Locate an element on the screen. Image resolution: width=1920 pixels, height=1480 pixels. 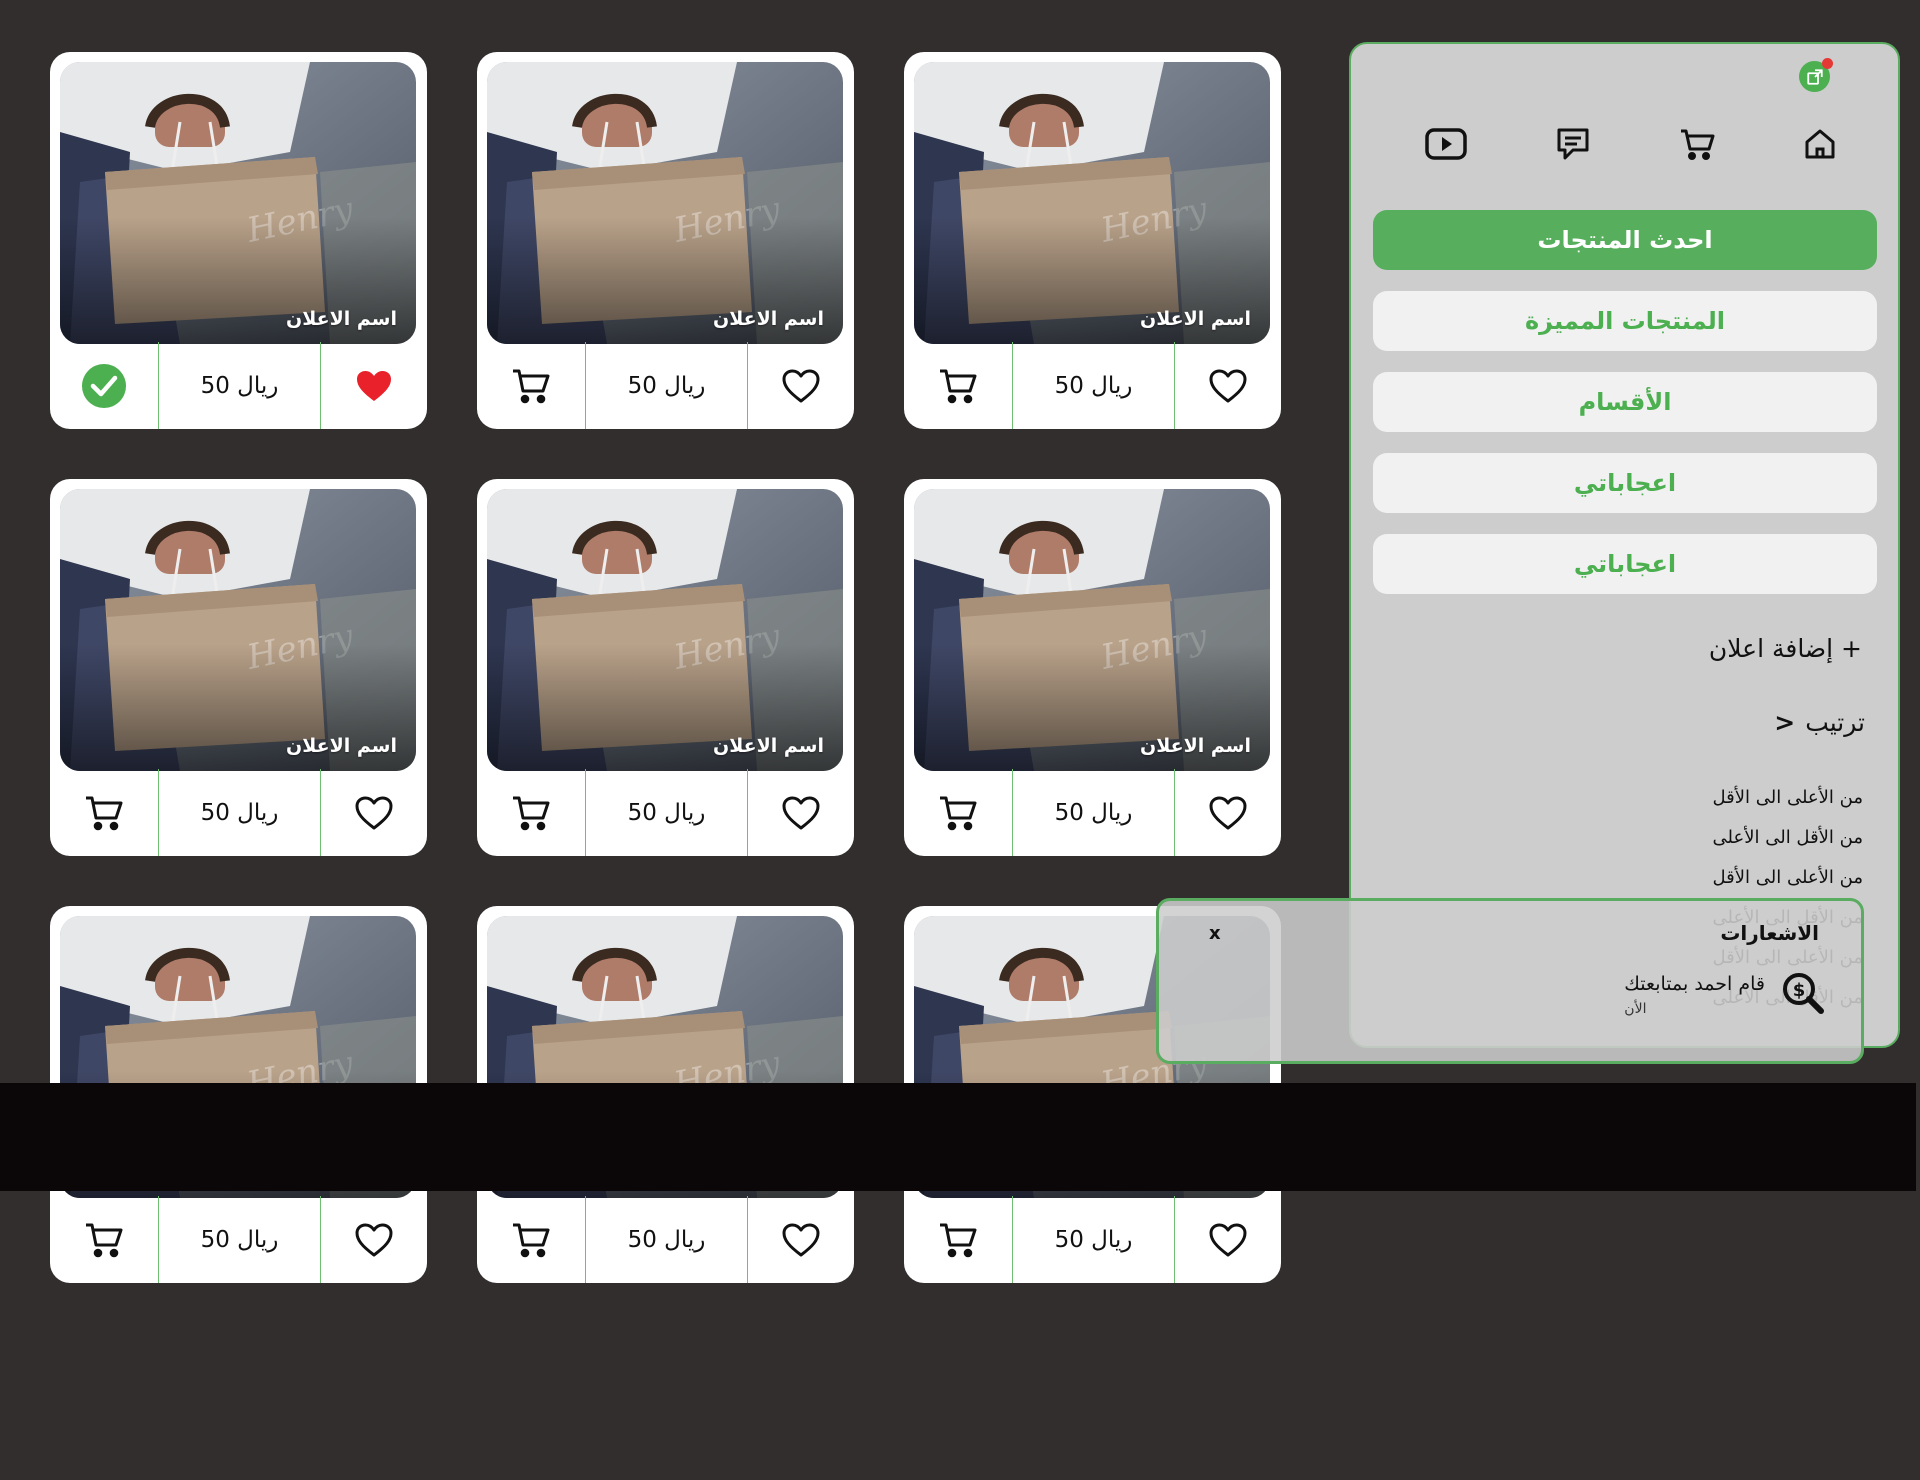
video-icon is located at coordinates (1446, 144).